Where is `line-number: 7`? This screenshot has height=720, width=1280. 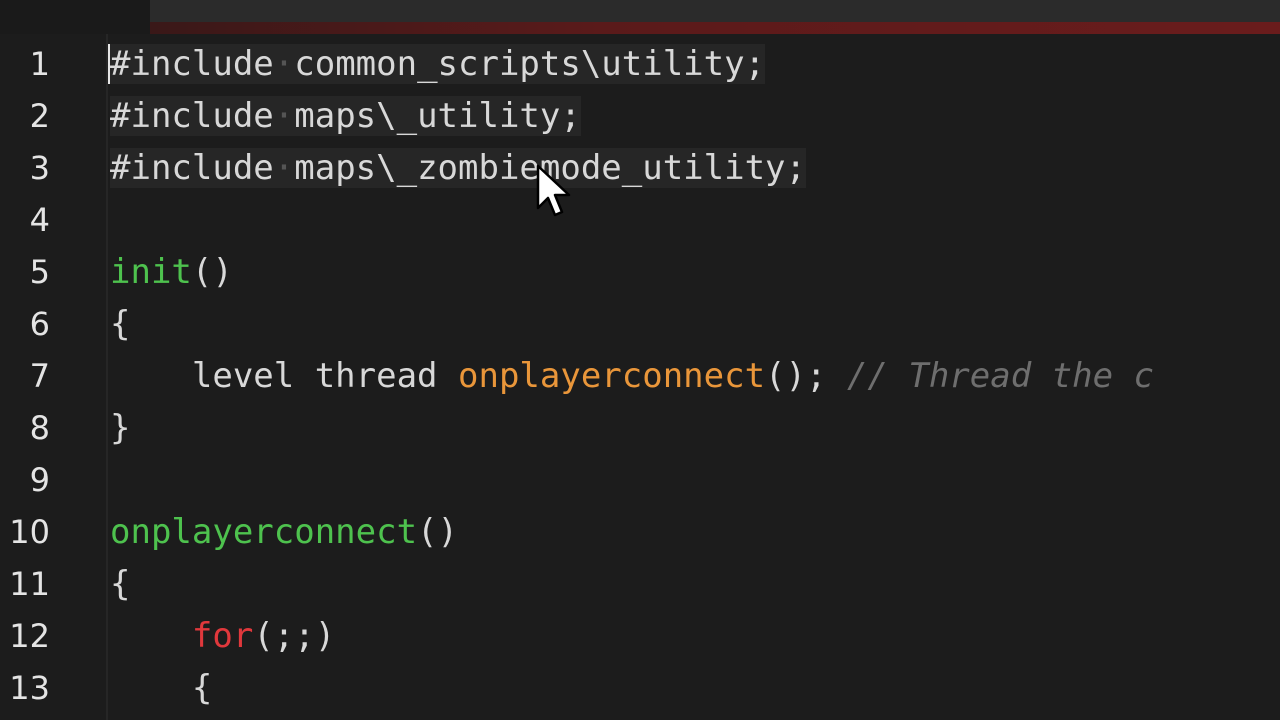 line-number: 7 is located at coordinates (39, 376).